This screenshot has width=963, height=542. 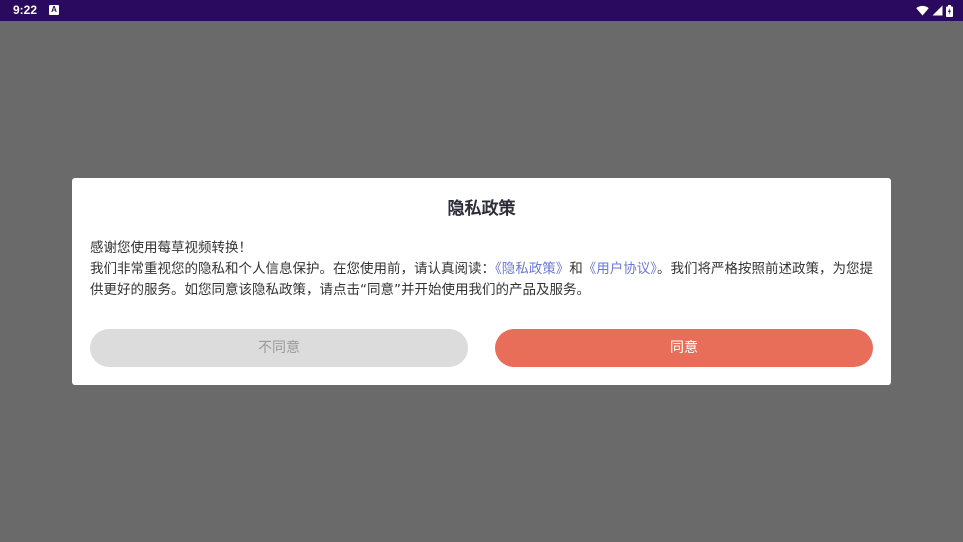 I want to click on privacy-policy-link: 《隐私政策》, so click(x=532, y=269).